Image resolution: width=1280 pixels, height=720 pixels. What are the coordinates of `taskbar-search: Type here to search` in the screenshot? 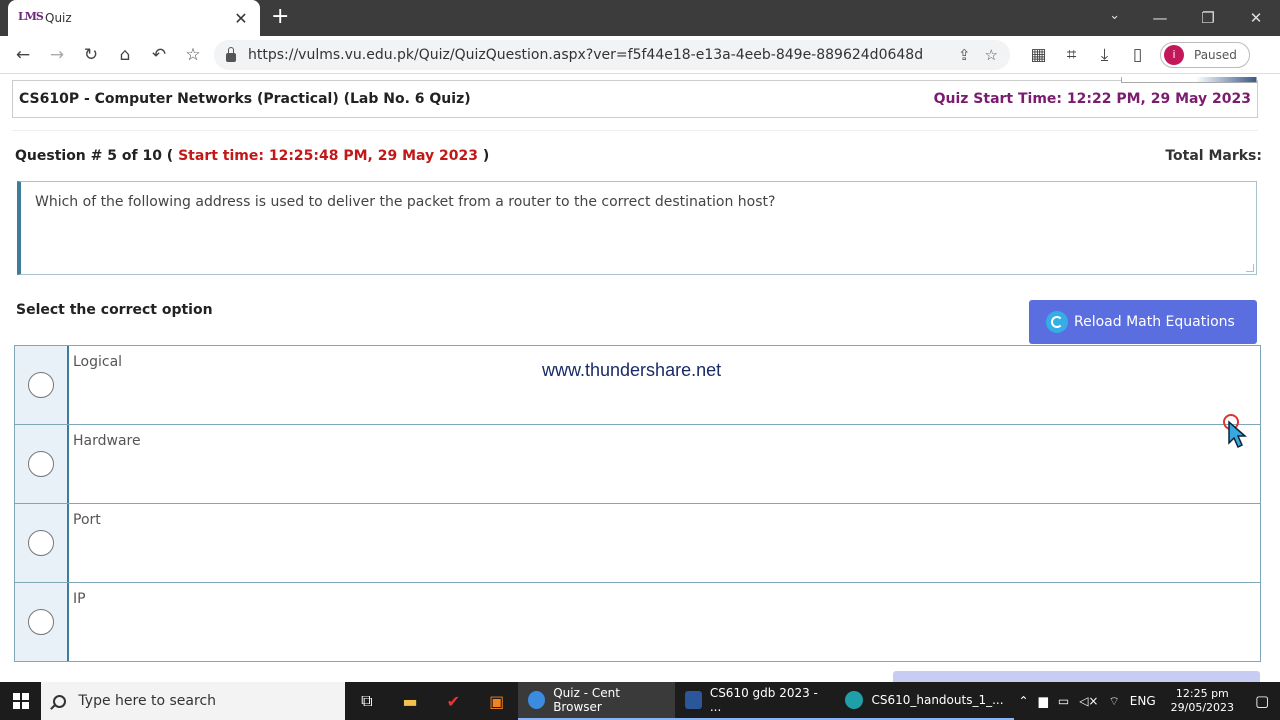 It's located at (193, 701).